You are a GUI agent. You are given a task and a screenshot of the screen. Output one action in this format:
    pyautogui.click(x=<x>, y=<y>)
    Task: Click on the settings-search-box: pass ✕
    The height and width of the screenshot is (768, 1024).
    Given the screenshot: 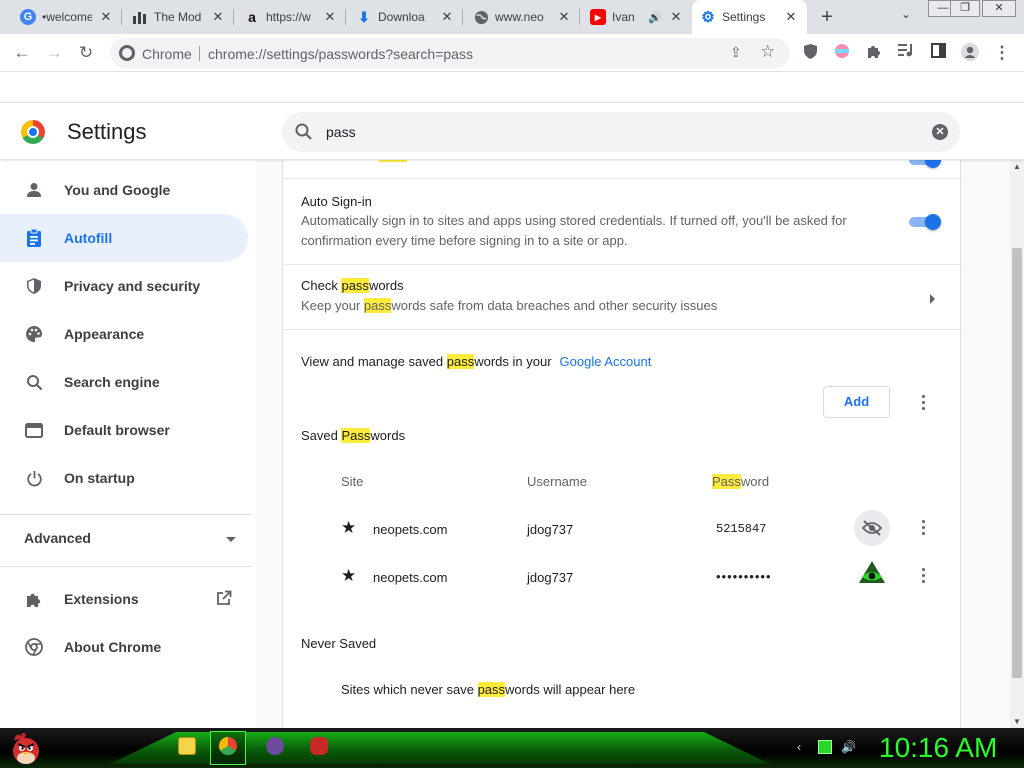 What is the action you would take?
    pyautogui.click(x=621, y=132)
    